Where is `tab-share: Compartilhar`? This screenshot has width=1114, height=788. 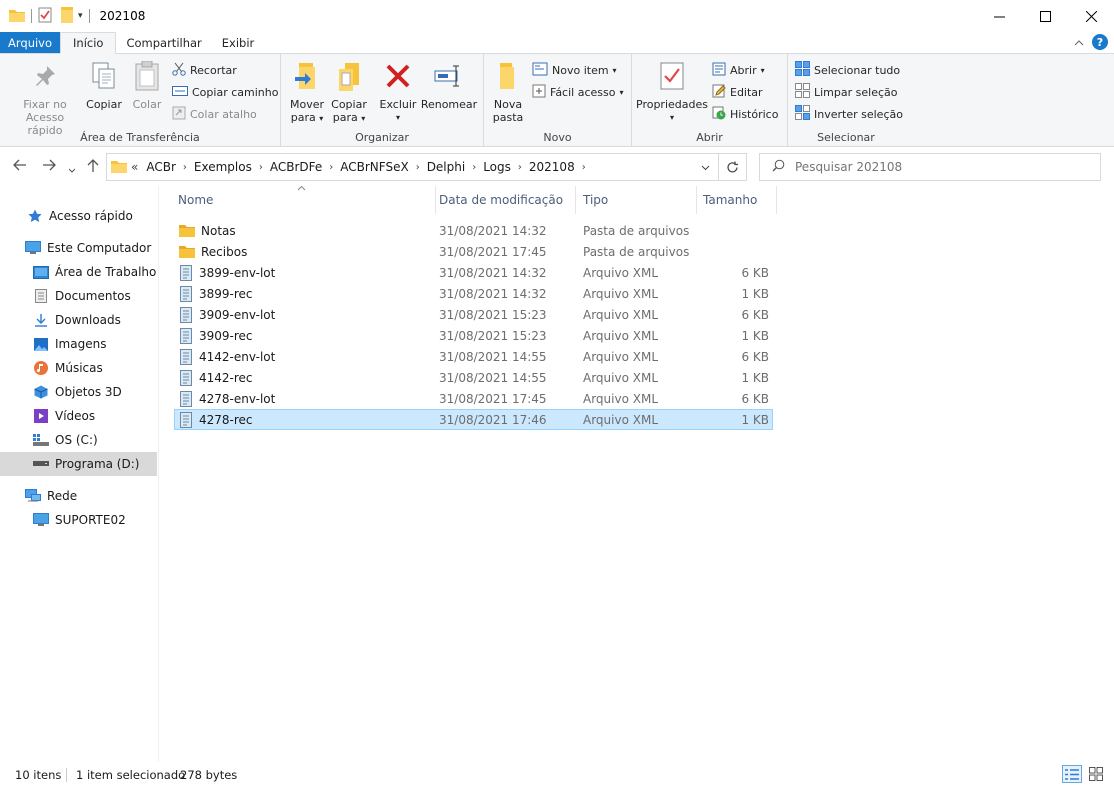 tab-share: Compartilhar is located at coordinates (163, 42).